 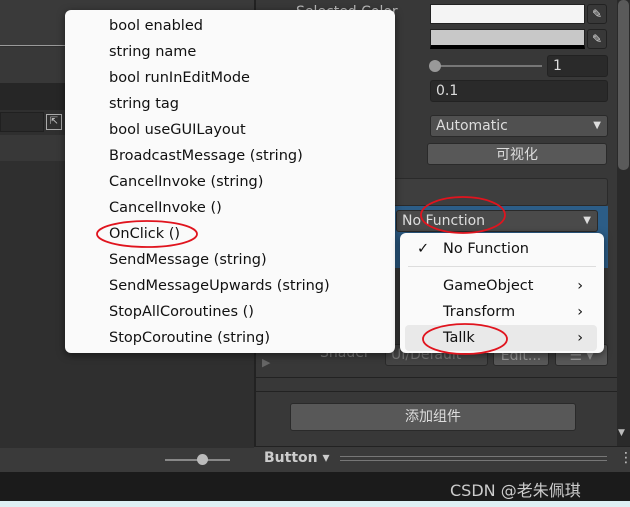 I want to click on annotation-circle-tallk, so click(x=465, y=339).